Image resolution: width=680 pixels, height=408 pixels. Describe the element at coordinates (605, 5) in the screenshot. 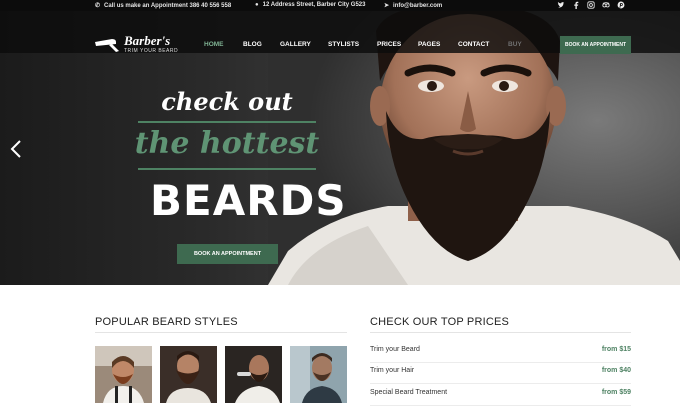

I see `tripadvisor-icon` at that location.